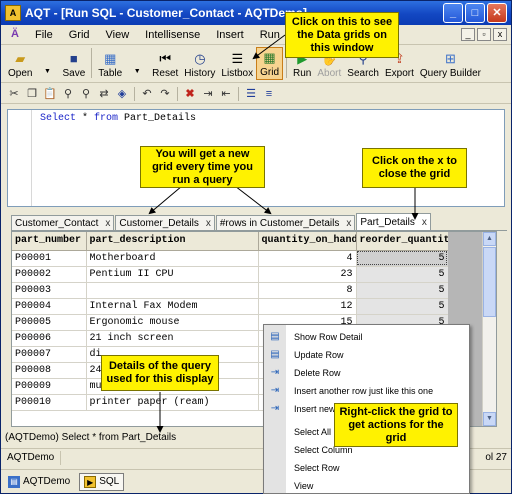  Describe the element at coordinates (49, 370) in the screenshot. I see `table-cell: P00008` at that location.